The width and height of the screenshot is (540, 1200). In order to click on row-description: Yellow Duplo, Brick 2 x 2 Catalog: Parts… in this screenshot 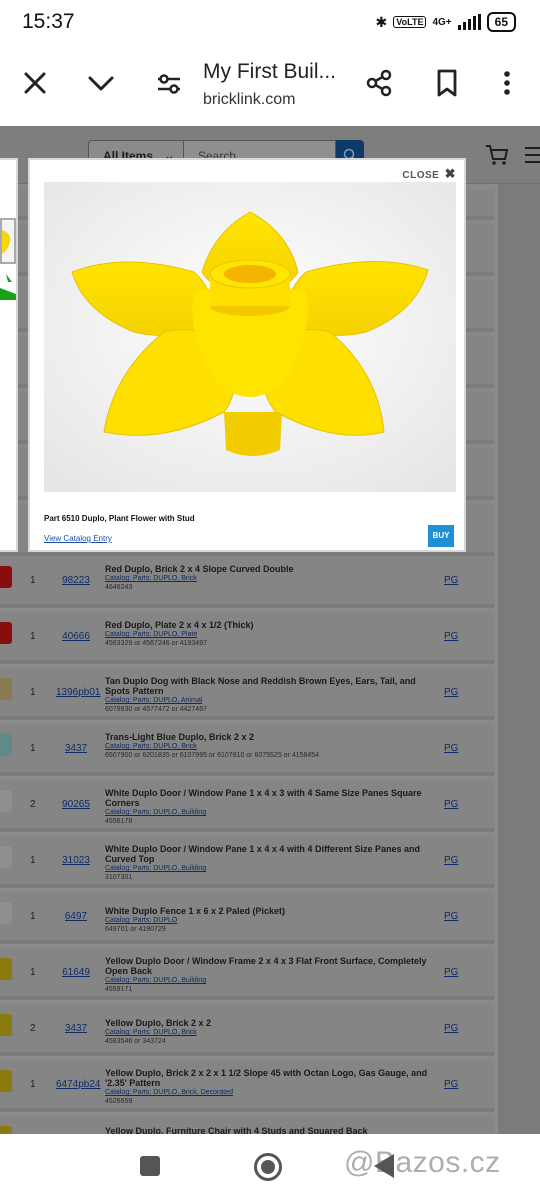, I will do `click(270, 1032)`.